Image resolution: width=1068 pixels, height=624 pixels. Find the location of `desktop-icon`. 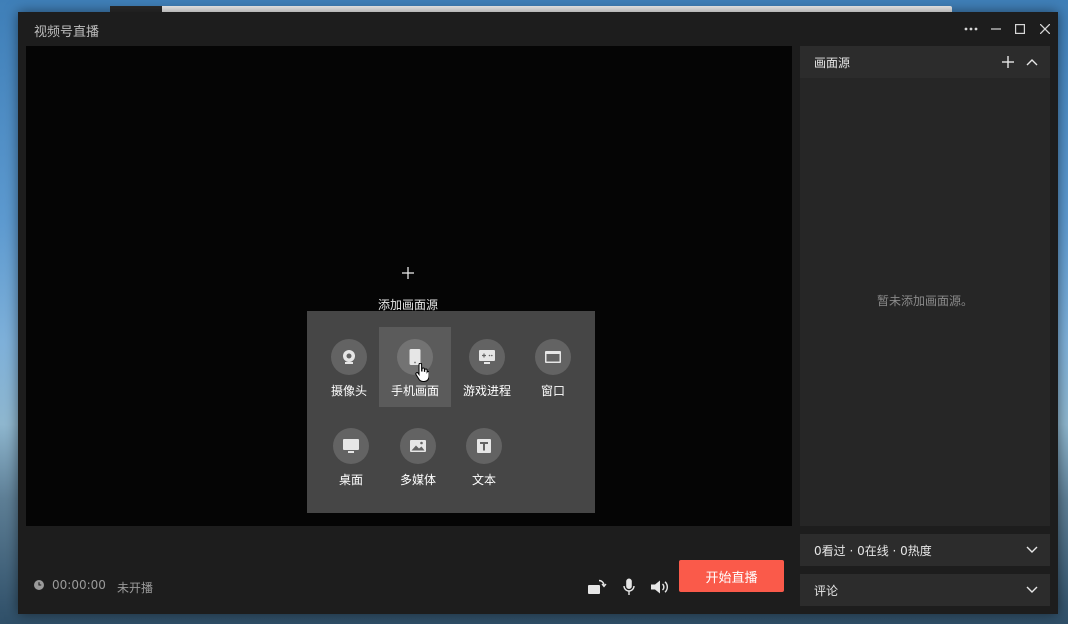

desktop-icon is located at coordinates (351, 446).